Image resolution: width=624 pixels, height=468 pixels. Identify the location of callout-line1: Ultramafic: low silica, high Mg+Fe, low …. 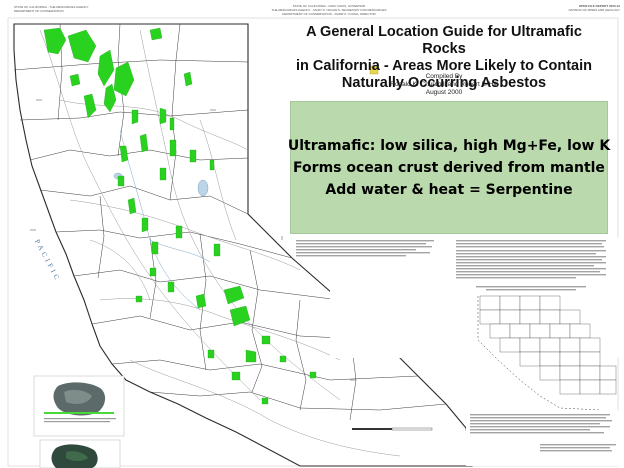
(449, 145).